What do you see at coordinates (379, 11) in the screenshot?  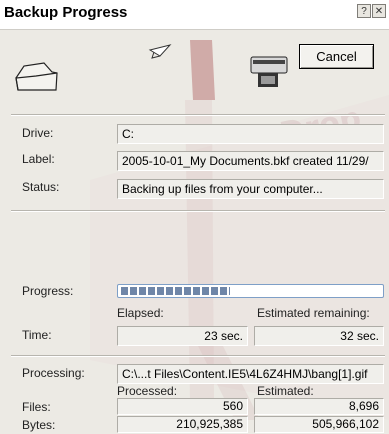 I see `close-button: ✕` at bounding box center [379, 11].